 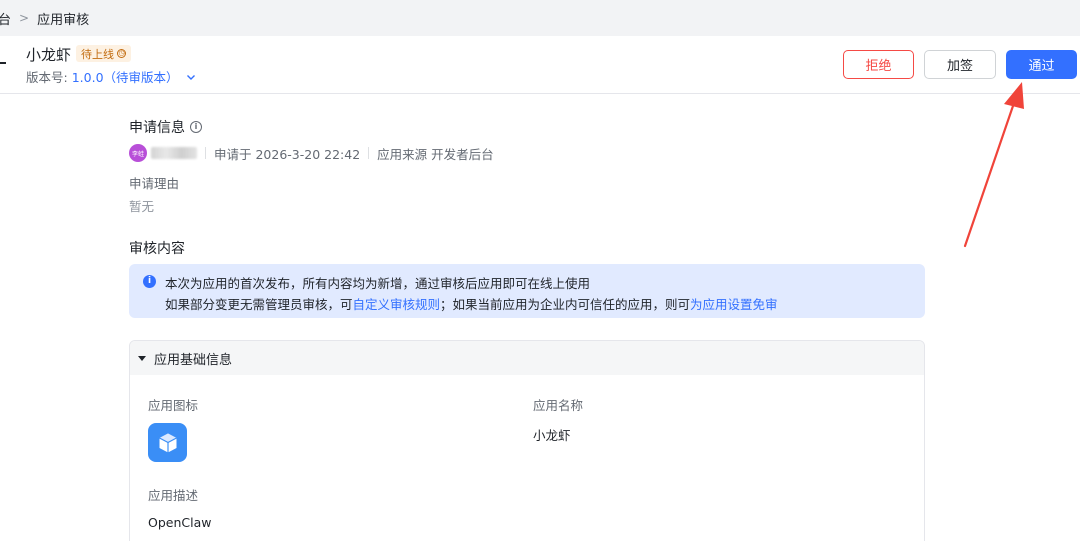 I want to click on caret-down-icon, so click(x=142, y=358).